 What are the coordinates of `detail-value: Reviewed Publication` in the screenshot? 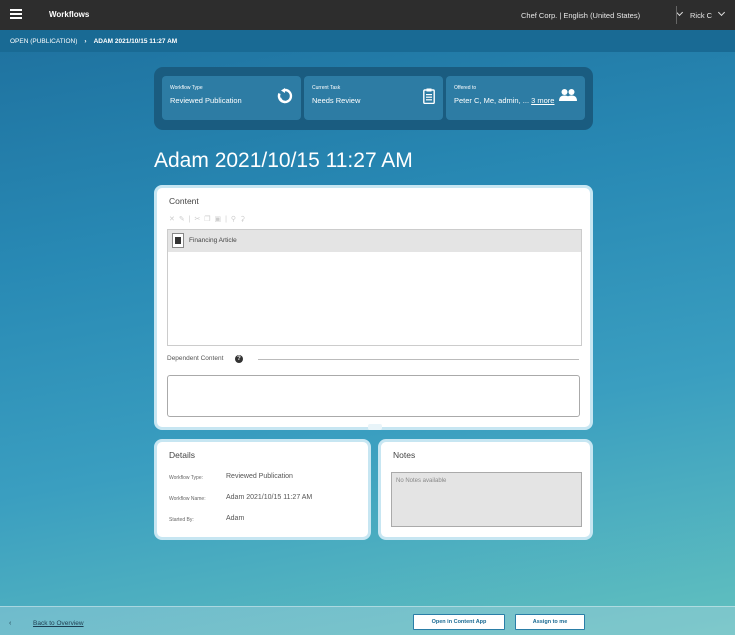 It's located at (259, 476).